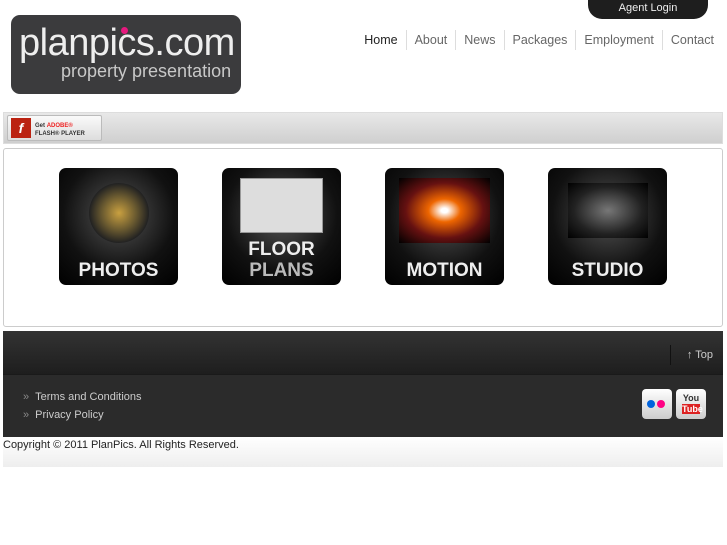 The image size is (727, 545). Describe the element at coordinates (430, 40) in the screenshot. I see `nav-about: About` at that location.